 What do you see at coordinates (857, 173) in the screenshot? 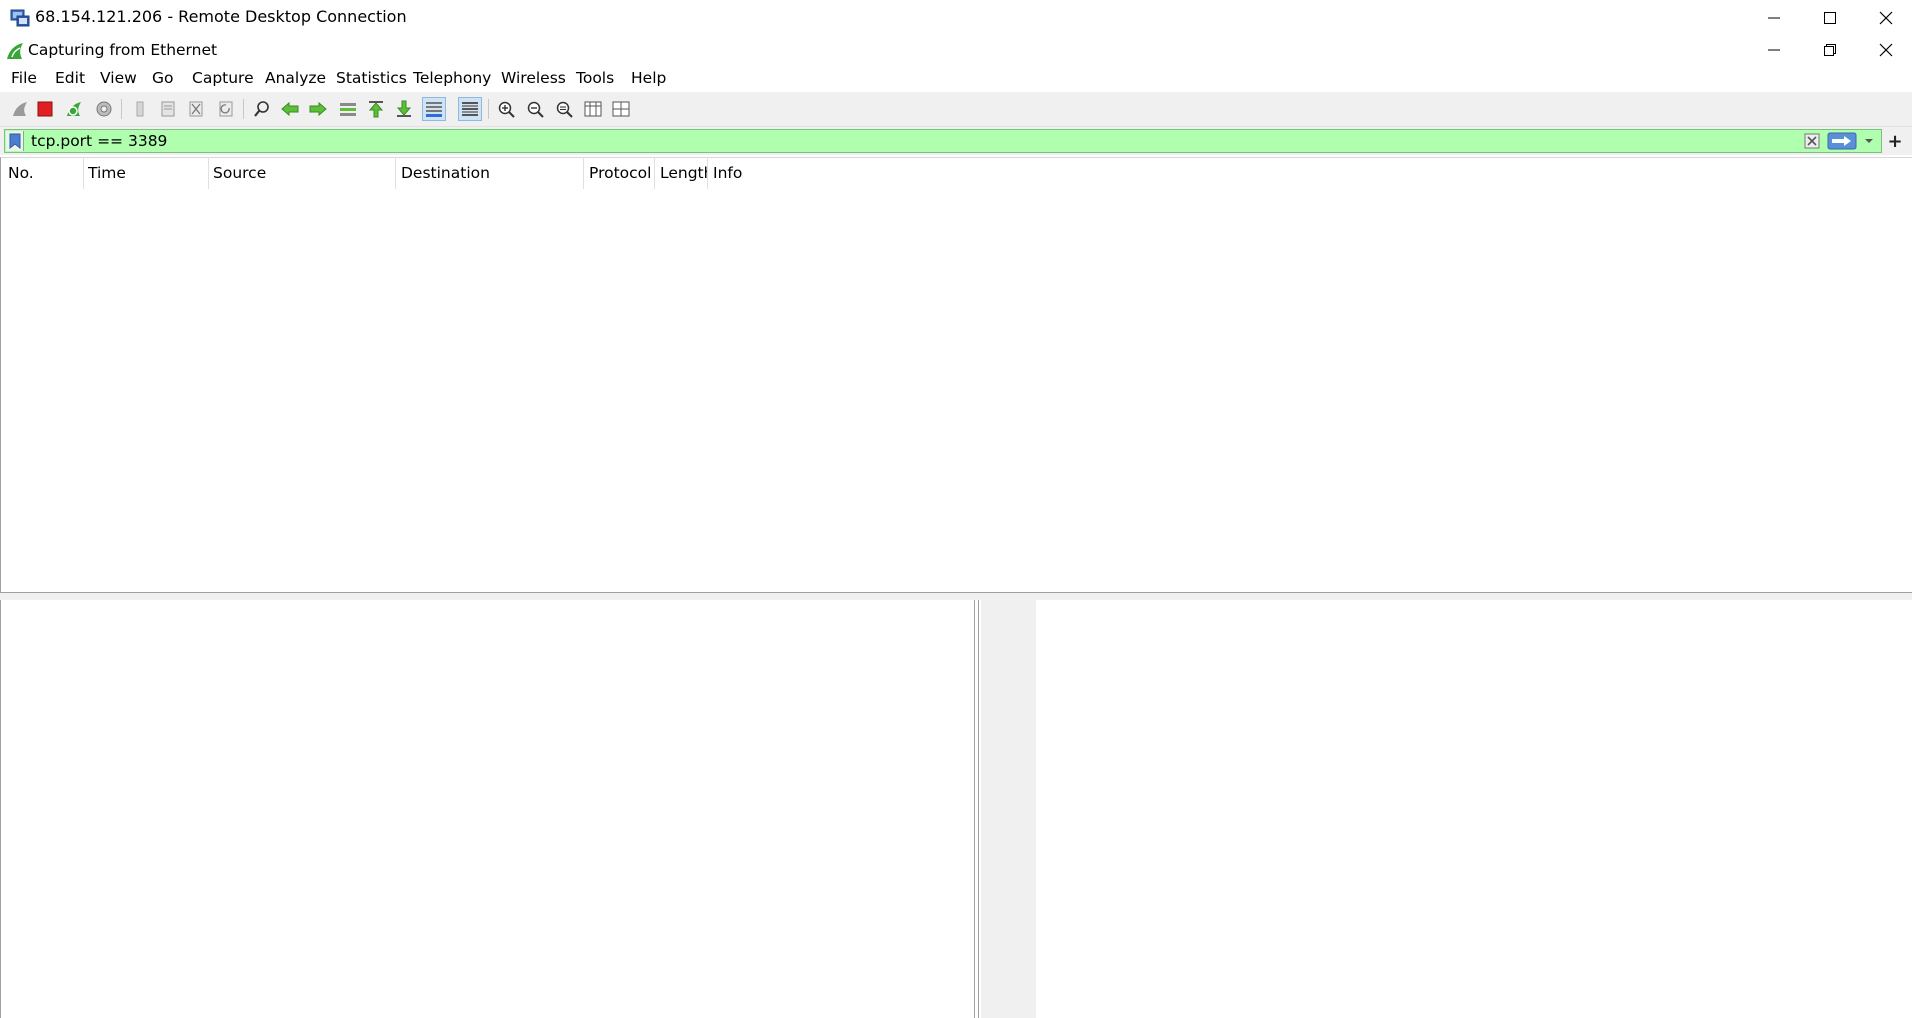
I see `column-header-info: Info` at bounding box center [857, 173].